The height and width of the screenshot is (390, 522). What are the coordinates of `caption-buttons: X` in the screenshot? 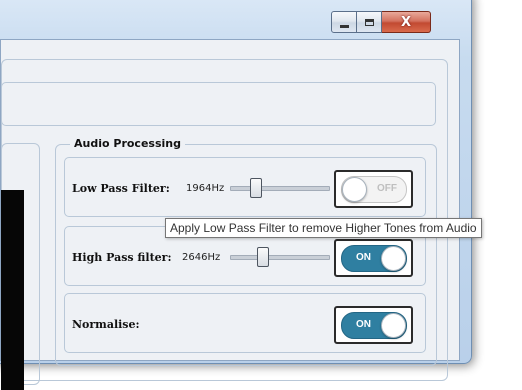 It's located at (383, 22).